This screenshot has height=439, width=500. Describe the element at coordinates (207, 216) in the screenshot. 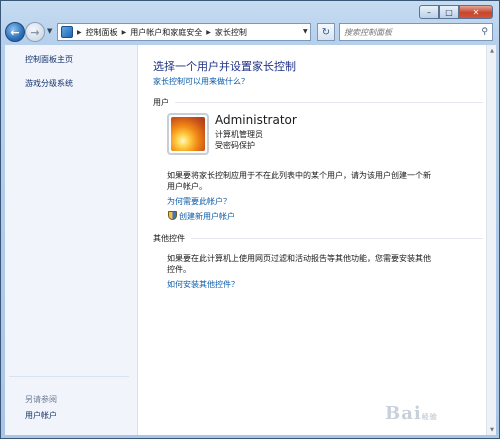

I see `create-user-account-link: 创建新用户帐户` at that location.